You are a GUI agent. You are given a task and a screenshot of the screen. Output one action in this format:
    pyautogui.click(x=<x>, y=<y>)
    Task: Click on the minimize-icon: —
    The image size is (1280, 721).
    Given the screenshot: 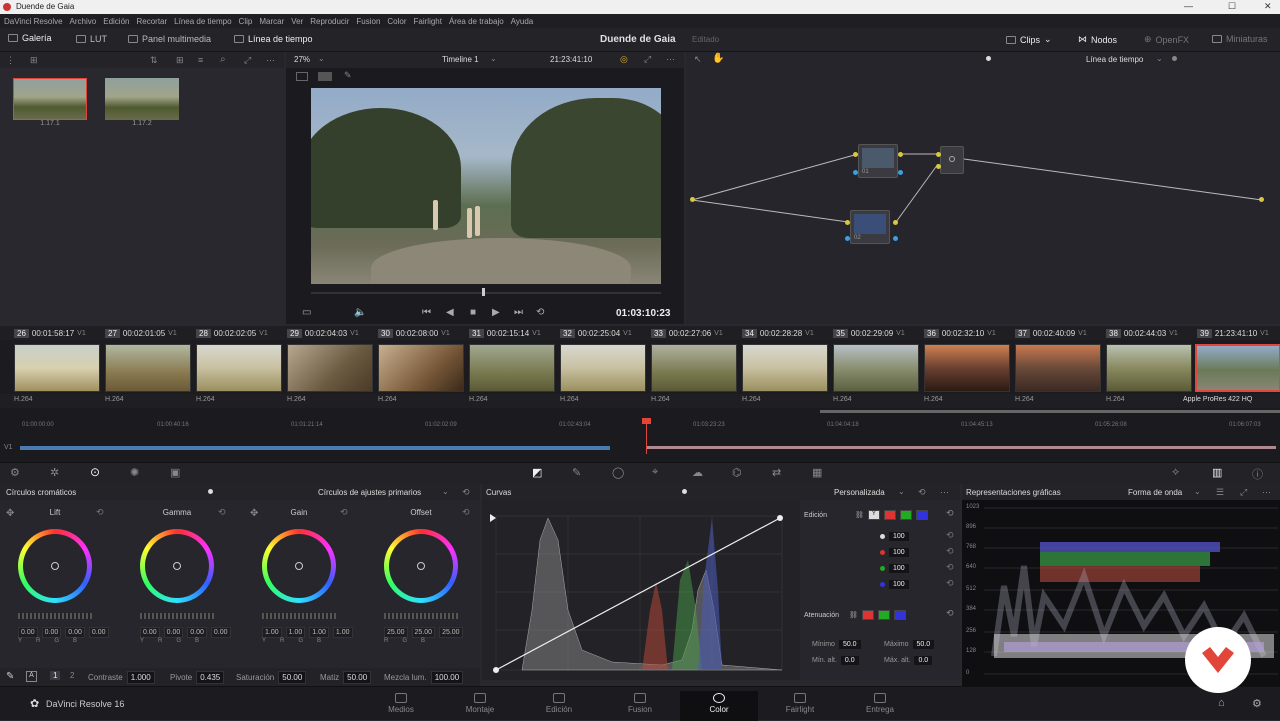 What is the action you would take?
    pyautogui.click(x=1188, y=6)
    